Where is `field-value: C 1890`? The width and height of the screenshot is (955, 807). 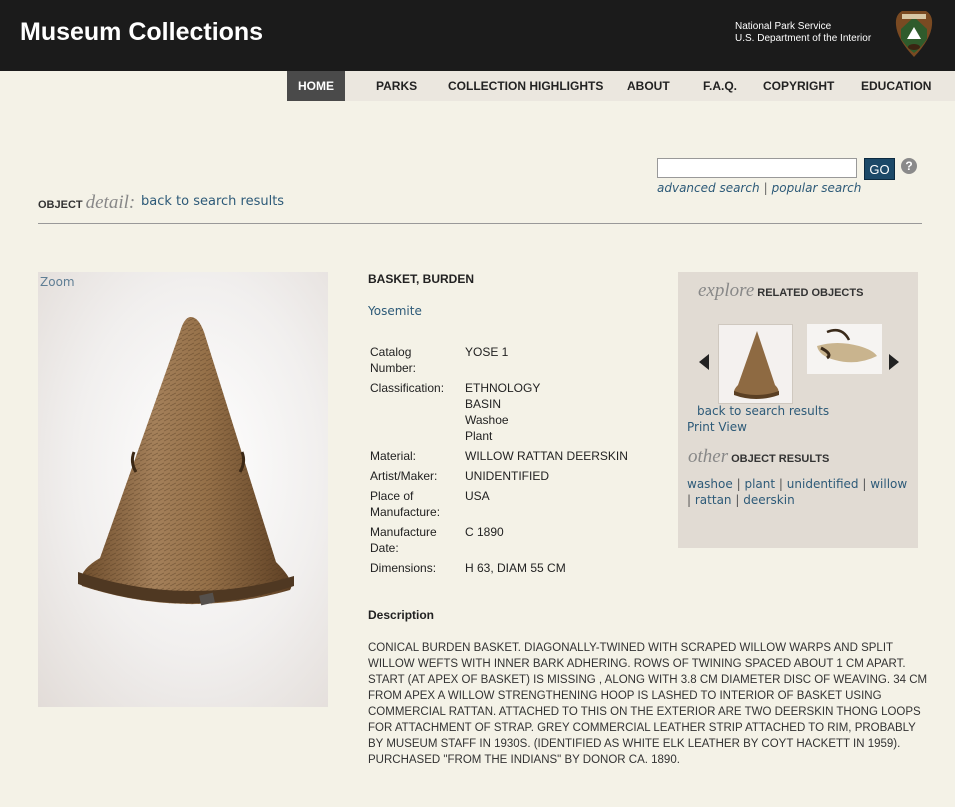
field-value: C 1890 is located at coordinates (484, 532).